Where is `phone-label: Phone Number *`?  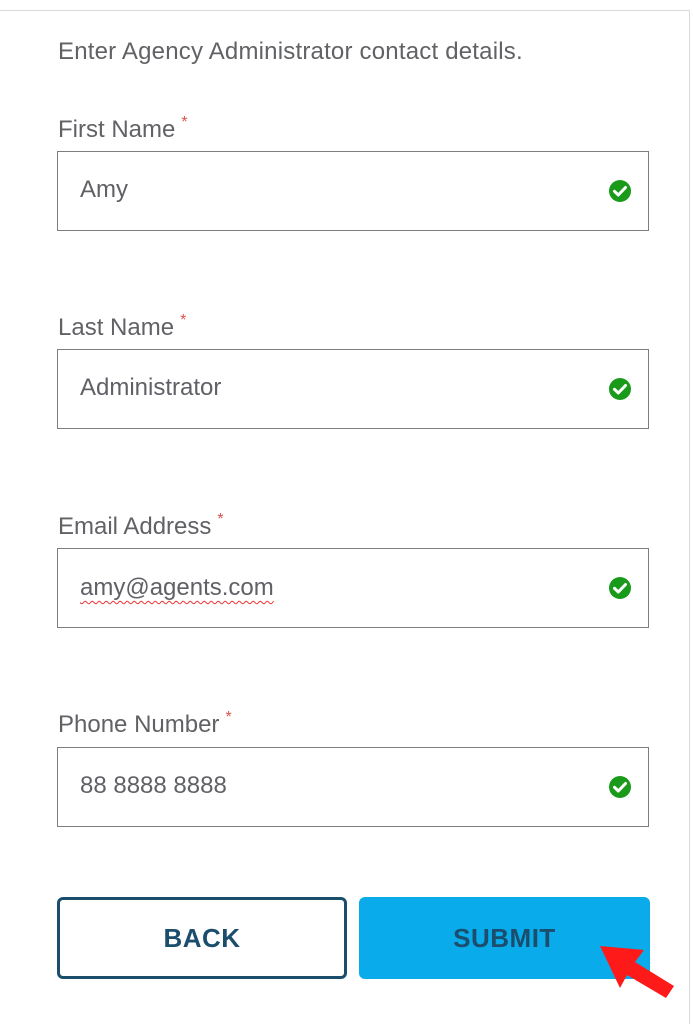
phone-label: Phone Number * is located at coordinates (145, 724).